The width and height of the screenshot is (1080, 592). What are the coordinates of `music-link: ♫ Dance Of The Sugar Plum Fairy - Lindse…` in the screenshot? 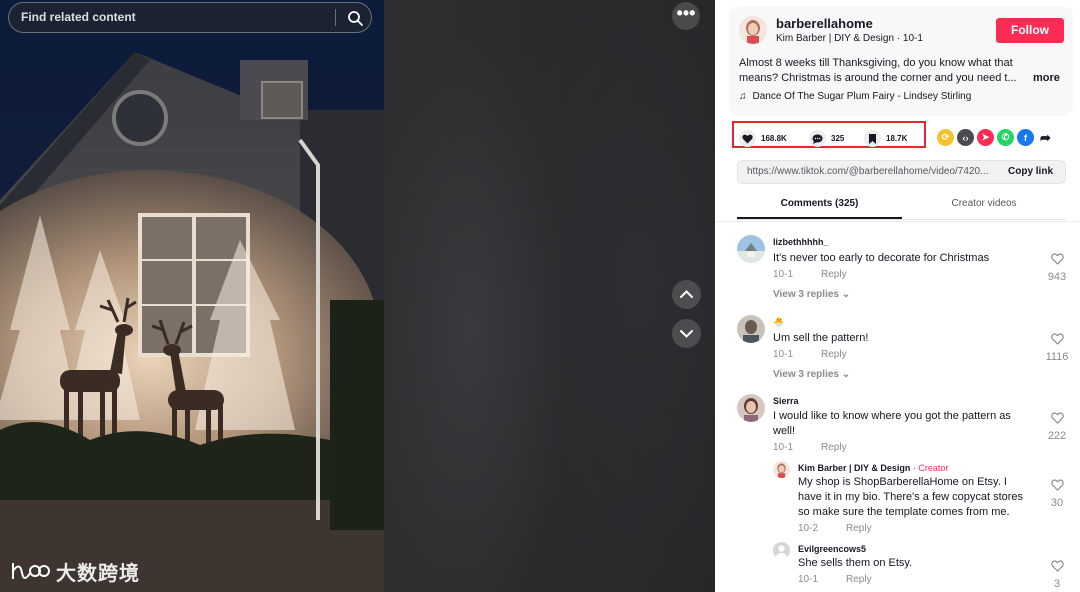 It's located at (855, 96).